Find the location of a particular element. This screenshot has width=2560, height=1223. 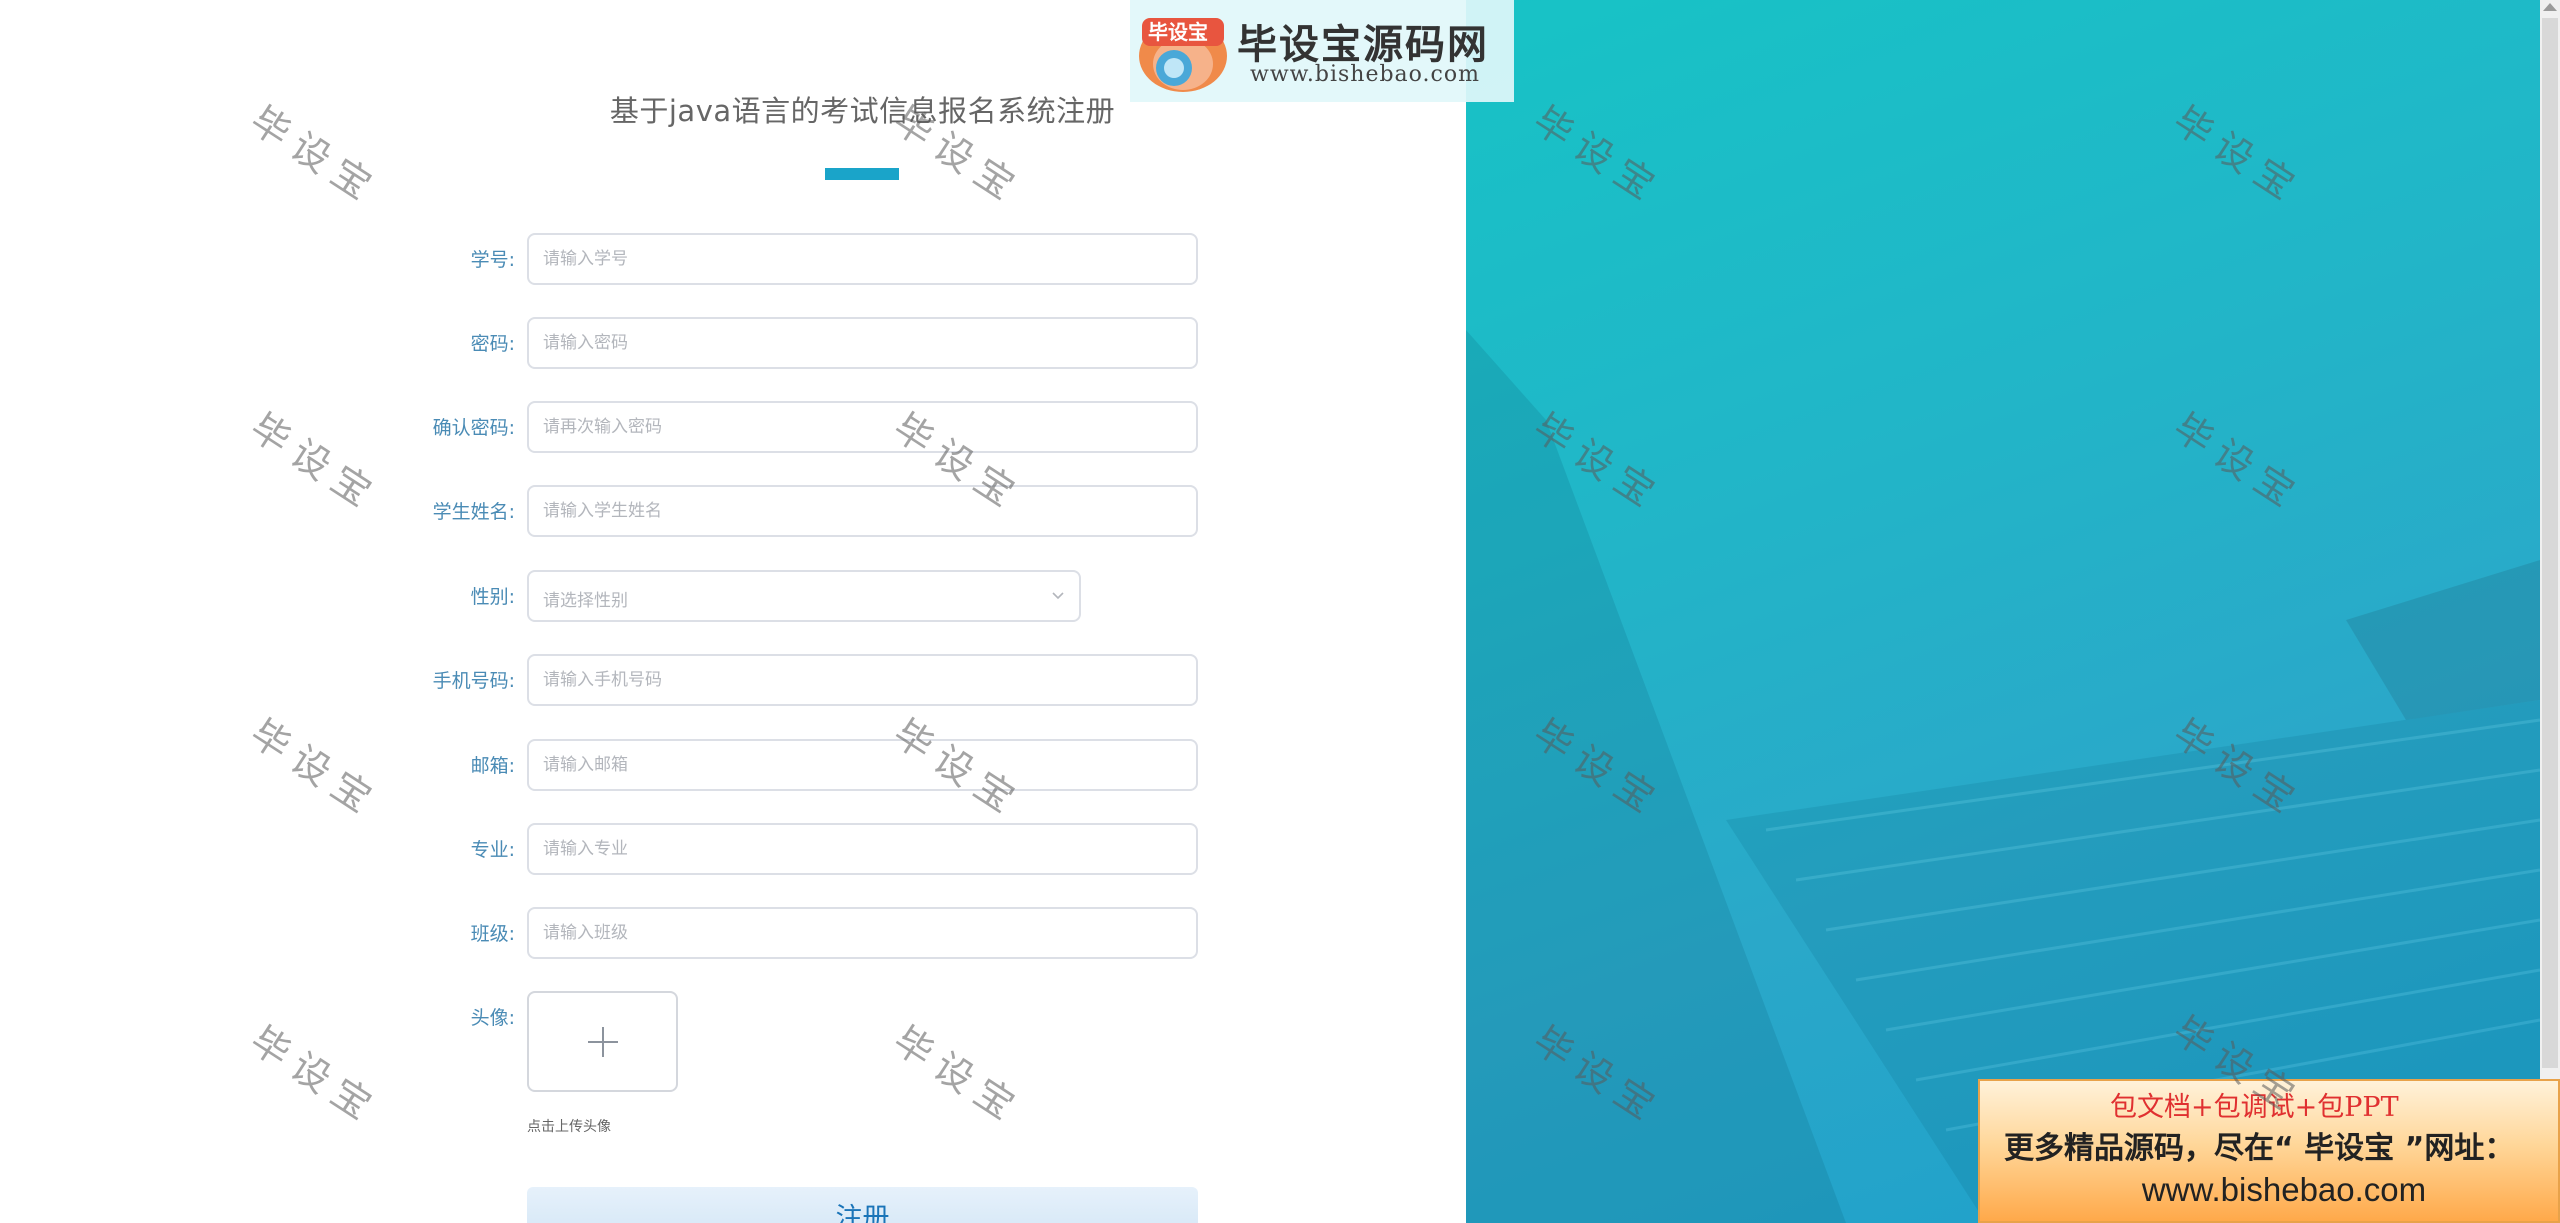

student-name-label: 学生姓名: is located at coordinates (473, 512).